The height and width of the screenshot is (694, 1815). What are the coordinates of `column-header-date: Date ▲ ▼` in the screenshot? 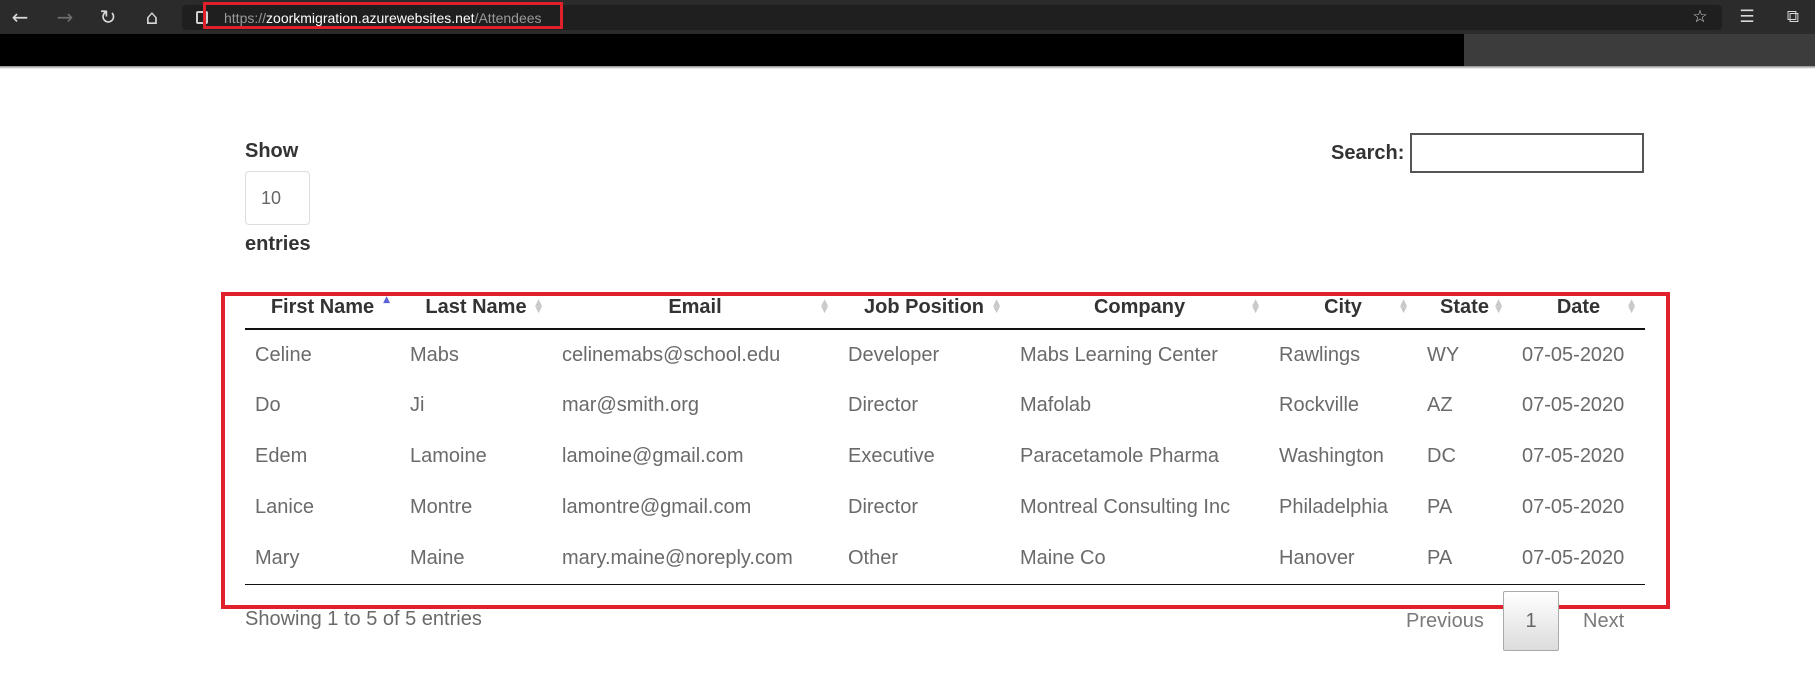 It's located at (1578, 308).